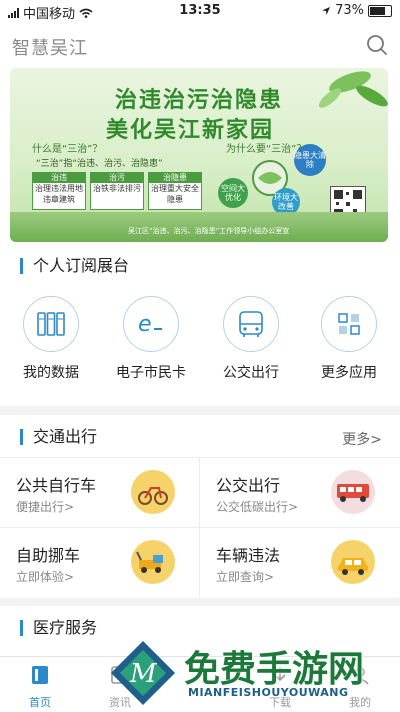 The width and height of the screenshot is (400, 712). What do you see at coordinates (153, 562) in the screenshot?
I see `tow-truck-icon` at bounding box center [153, 562].